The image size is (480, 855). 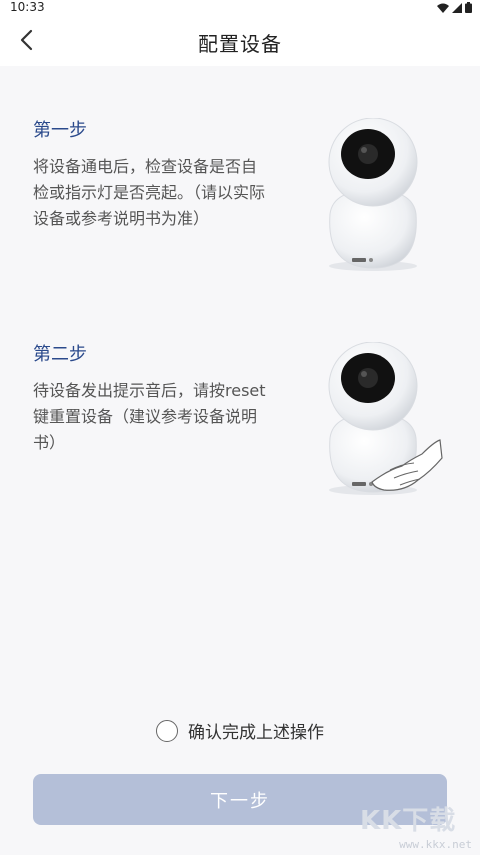 I want to click on step-title: 第一步, so click(x=60, y=130).